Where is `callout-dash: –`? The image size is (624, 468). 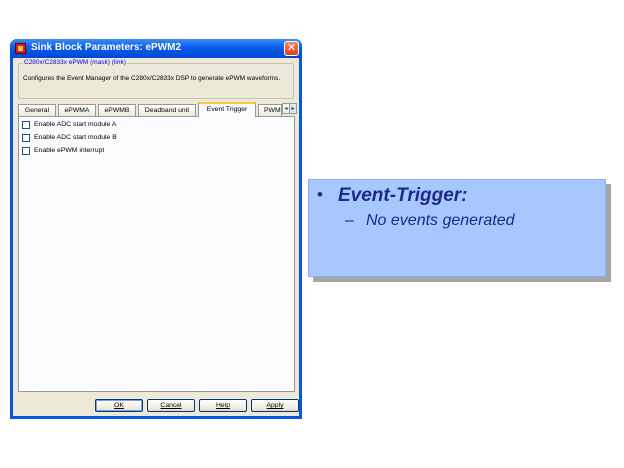 callout-dash: – is located at coordinates (349, 220).